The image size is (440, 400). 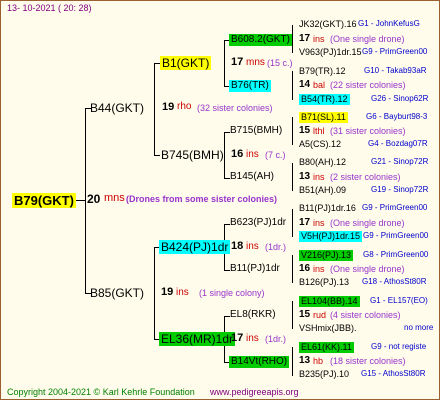 I want to click on generation-timestamp: 13- 10-2021 ( 20: 28), so click(x=49, y=8).